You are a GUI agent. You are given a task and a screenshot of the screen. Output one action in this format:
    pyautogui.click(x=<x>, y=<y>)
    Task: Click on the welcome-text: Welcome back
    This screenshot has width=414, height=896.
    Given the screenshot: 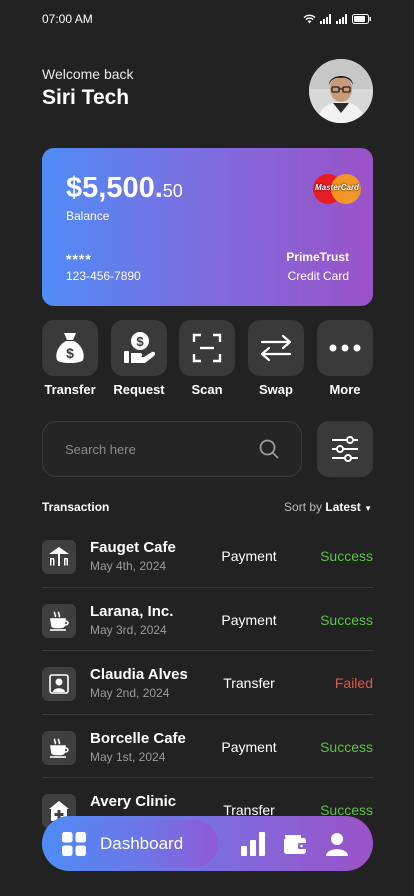 What is the action you would take?
    pyautogui.click(x=88, y=74)
    